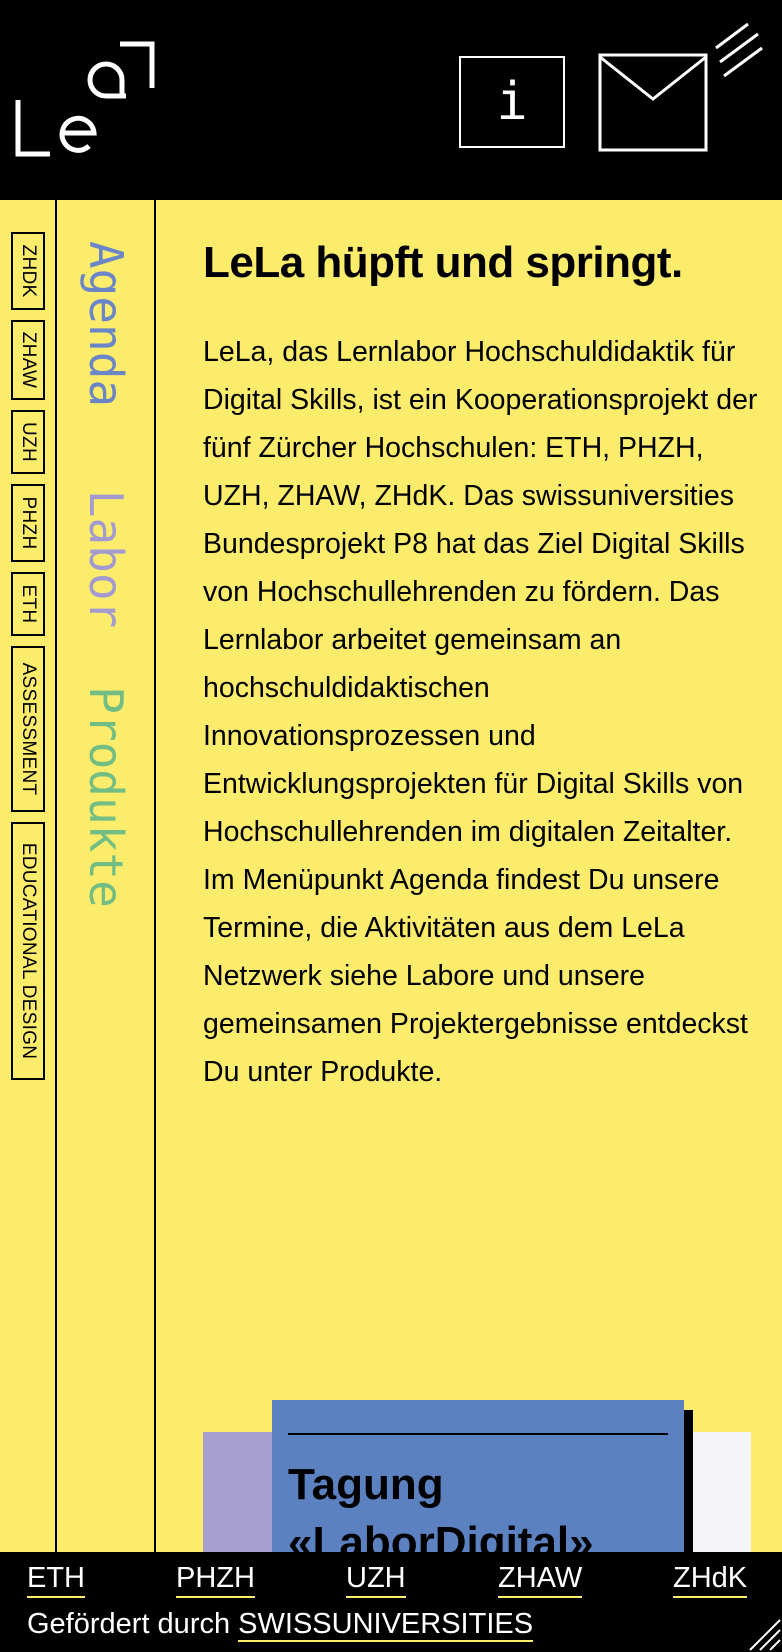 The image size is (782, 1652). Describe the element at coordinates (719, 1492) in the screenshot. I see `card-preview-right` at that location.